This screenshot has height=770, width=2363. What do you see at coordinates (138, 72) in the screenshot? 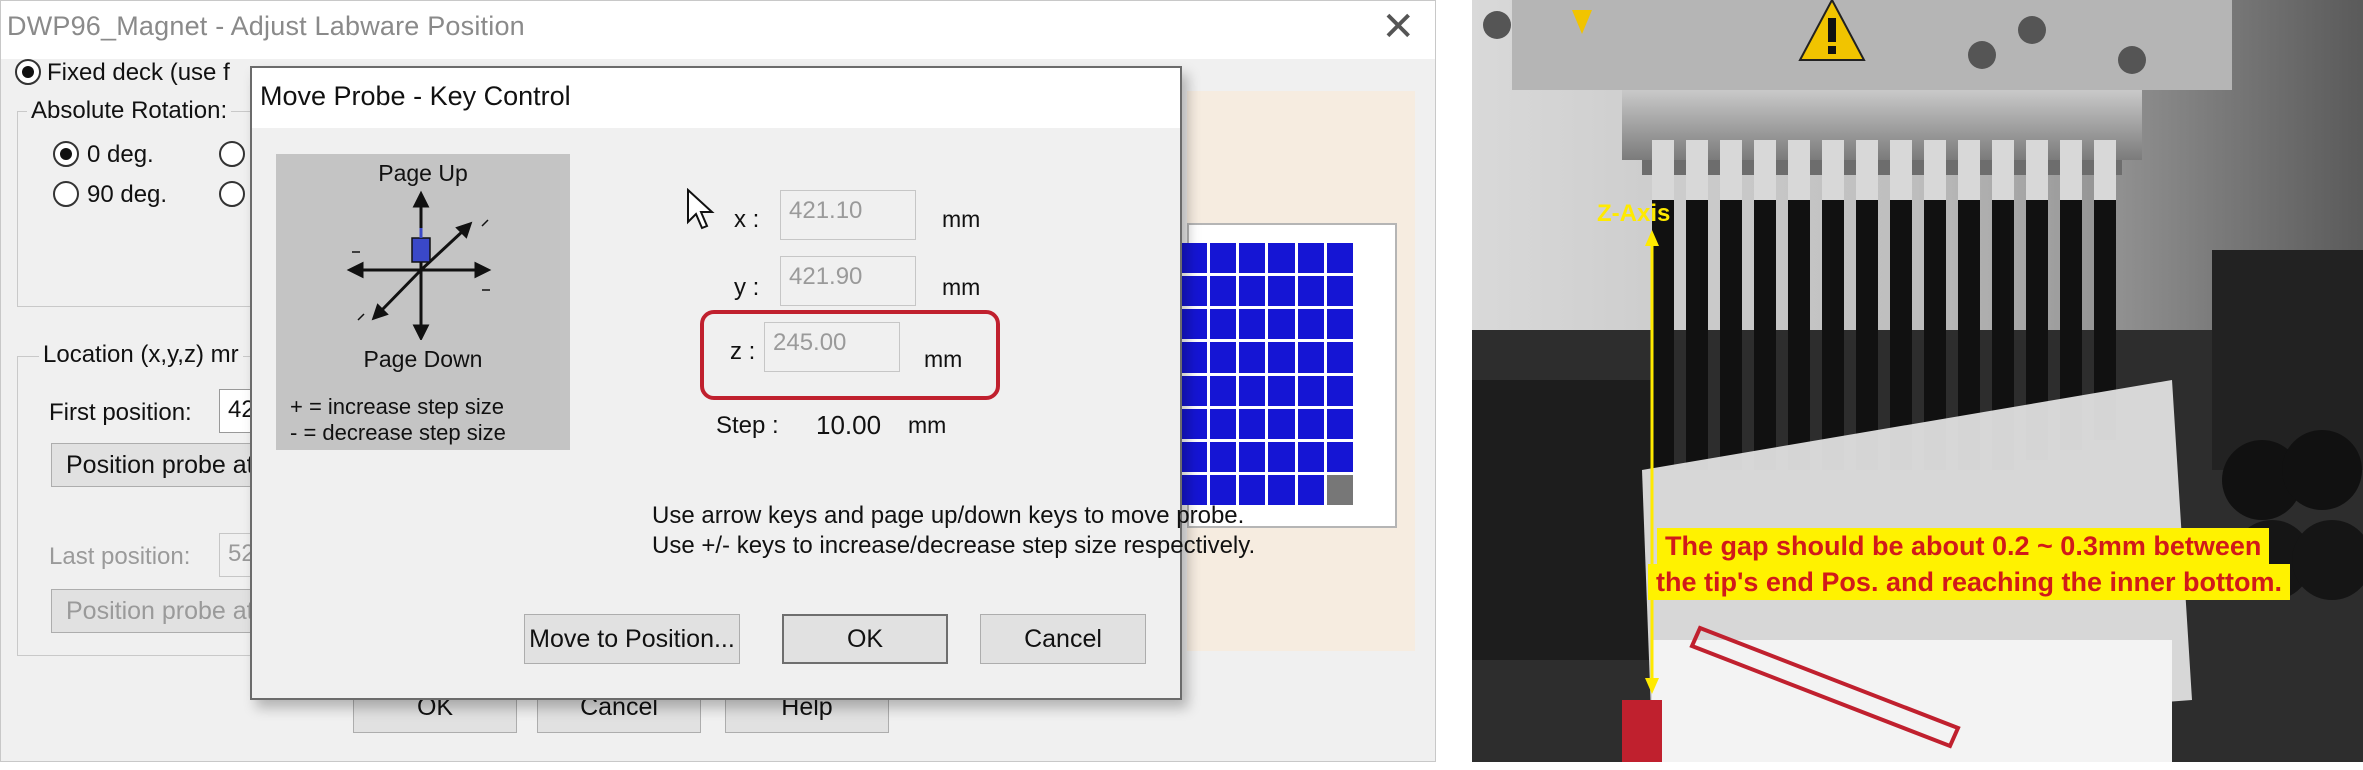
I see `fixed-deck-label: Fixed deck (use f` at bounding box center [138, 72].